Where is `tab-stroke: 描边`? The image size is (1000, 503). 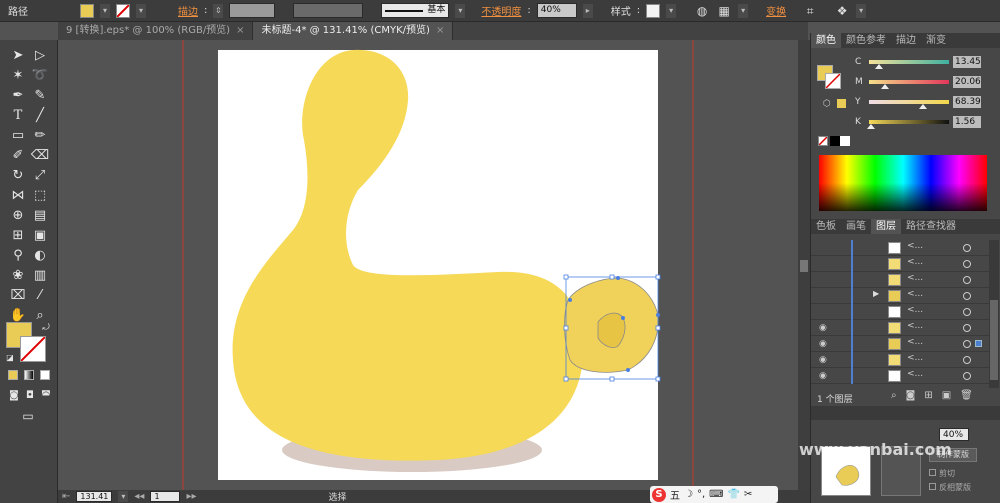
tab-stroke: 描边 is located at coordinates (906, 40).